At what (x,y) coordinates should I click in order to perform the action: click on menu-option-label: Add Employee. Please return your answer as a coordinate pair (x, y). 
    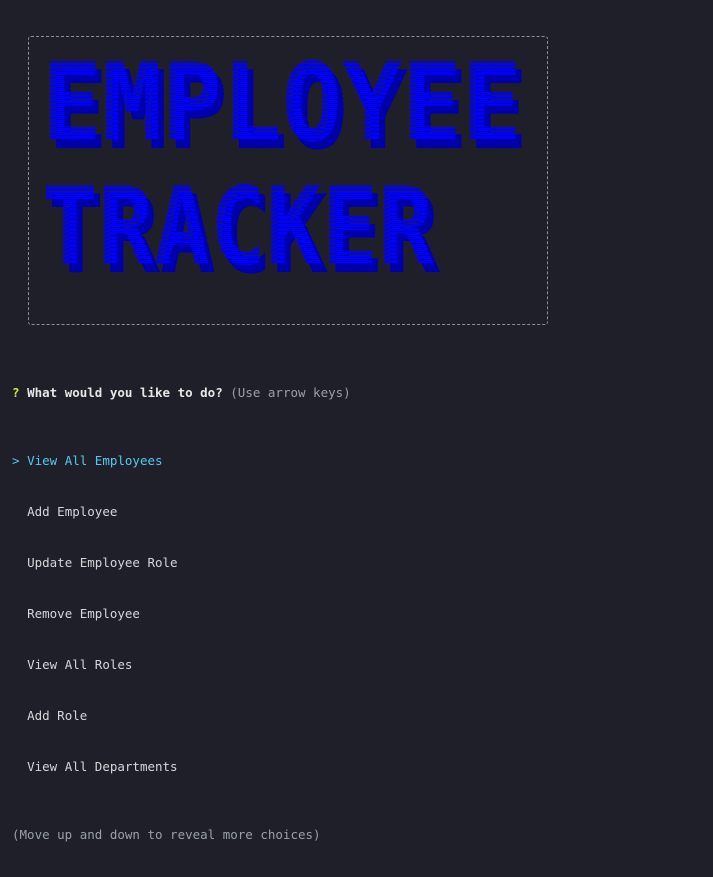
    Looking at the image, I should click on (72, 511).